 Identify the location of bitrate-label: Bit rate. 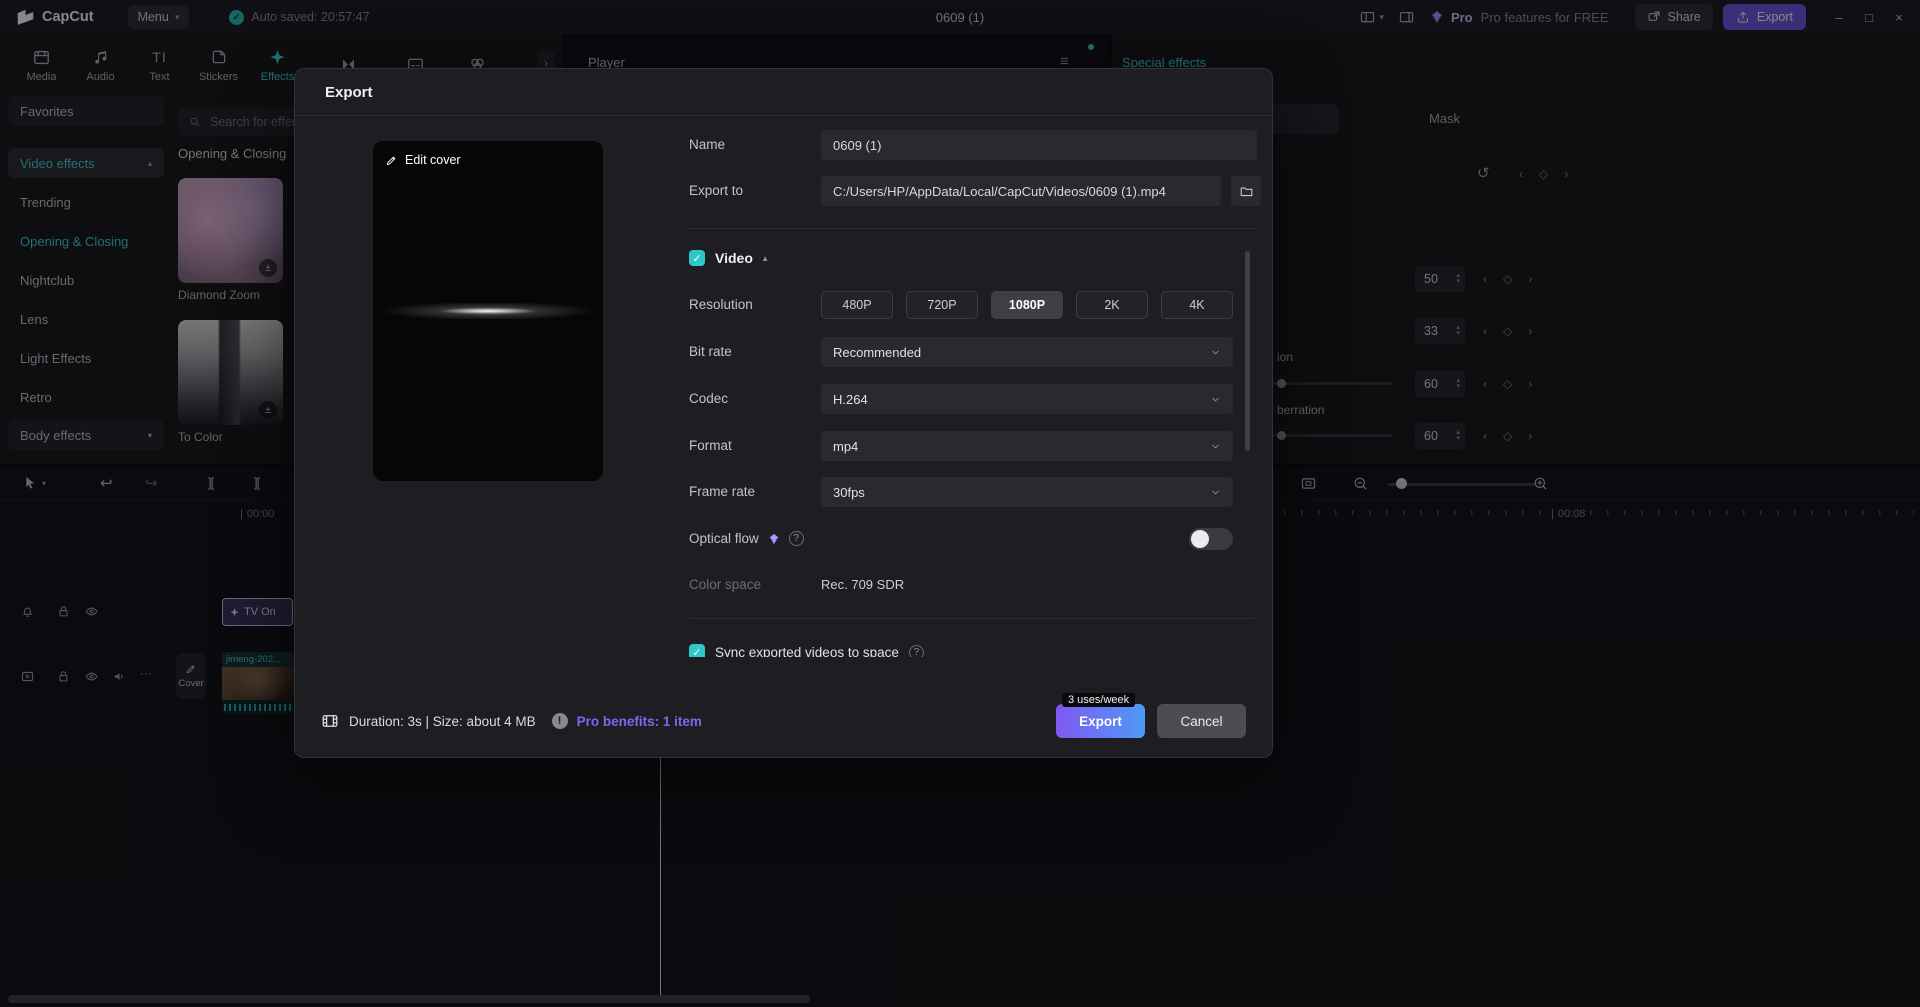
(710, 351).